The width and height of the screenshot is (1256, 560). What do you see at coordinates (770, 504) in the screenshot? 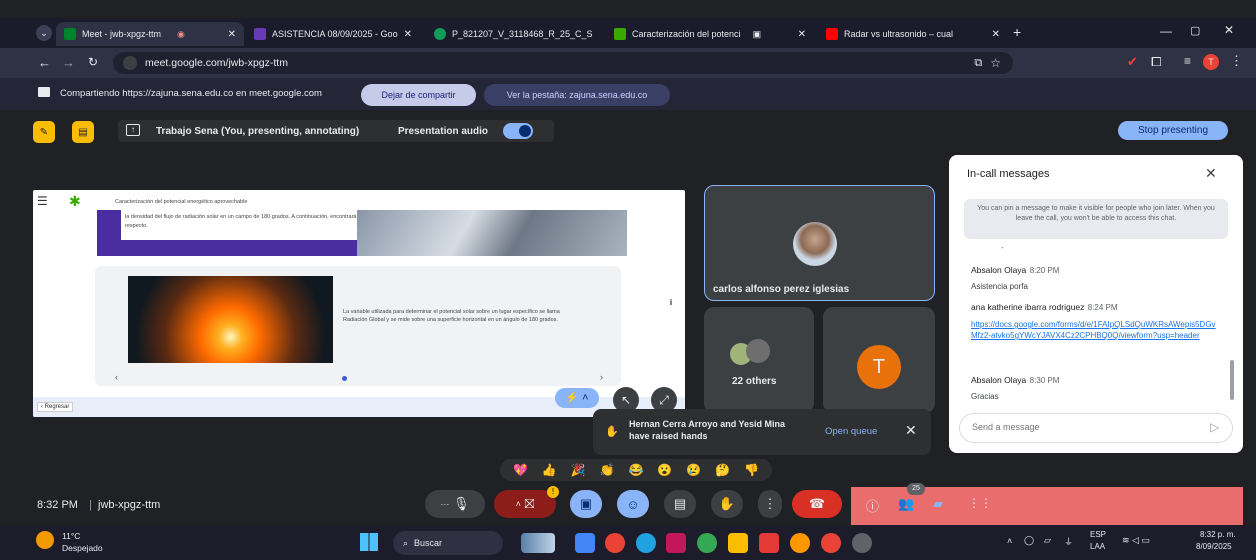
I see `more-options-button: ⋮` at bounding box center [770, 504].